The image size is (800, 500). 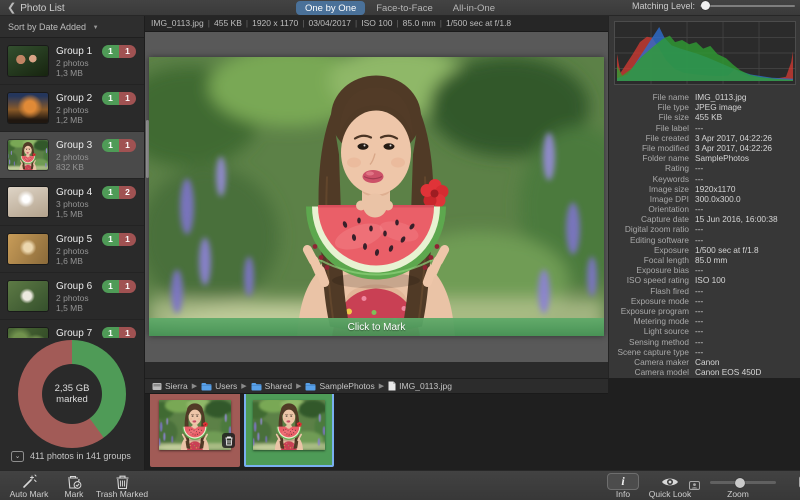 What do you see at coordinates (654, 310) in the screenshot?
I see `info-field-label: Exposure program` at bounding box center [654, 310].